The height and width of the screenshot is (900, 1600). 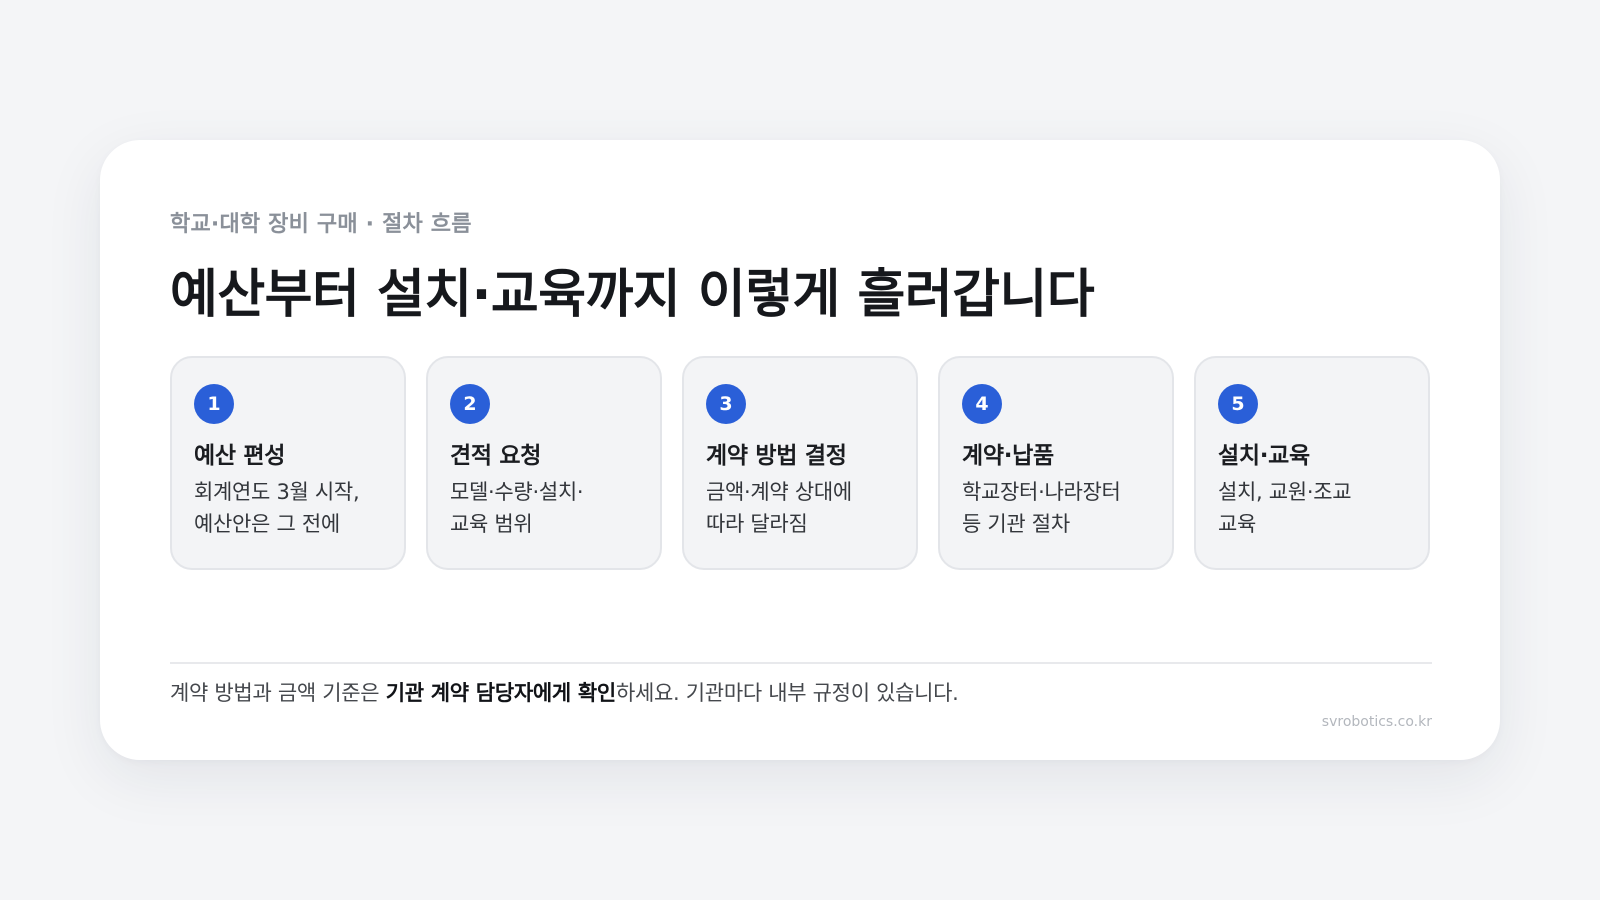 What do you see at coordinates (1238, 404) in the screenshot?
I see `step-number-badge: 5` at bounding box center [1238, 404].